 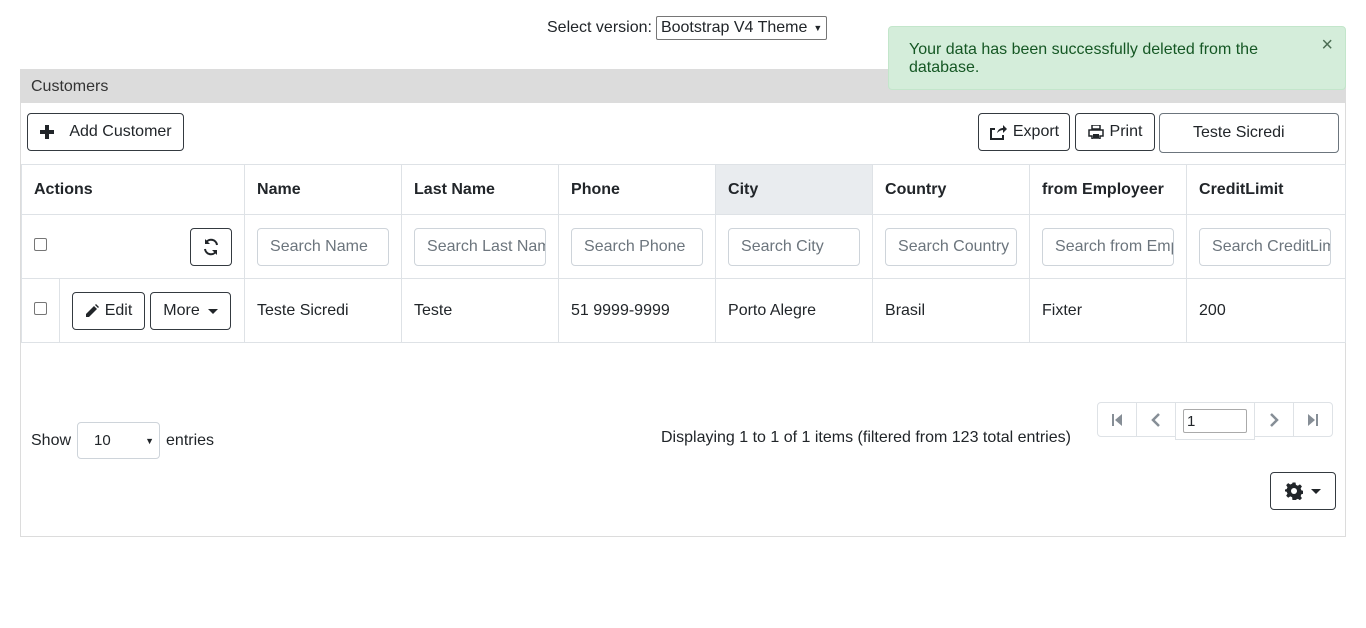 I want to click on settings-dropdown-button, so click(x=1303, y=491).